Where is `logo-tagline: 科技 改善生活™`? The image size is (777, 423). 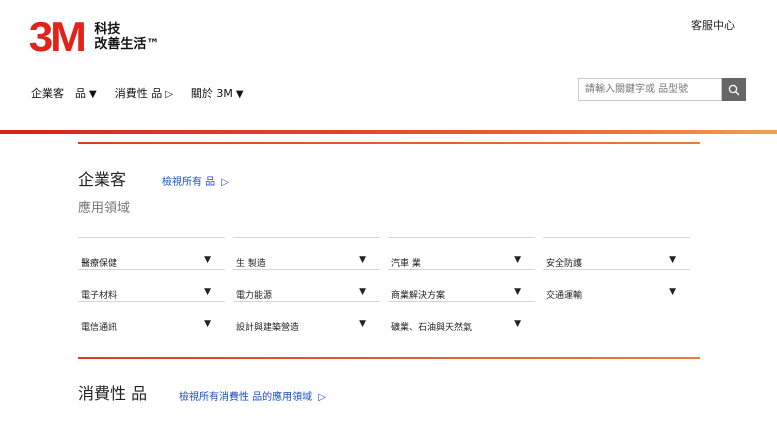
logo-tagline: 科技 改善生活™ is located at coordinates (126, 37).